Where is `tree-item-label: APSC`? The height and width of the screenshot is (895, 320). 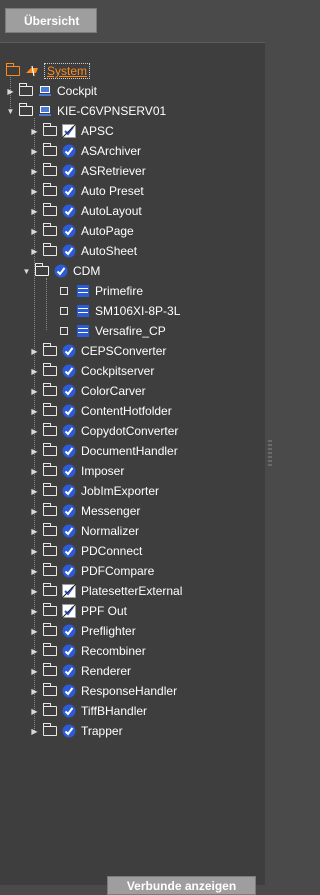 tree-item-label: APSC is located at coordinates (97, 131).